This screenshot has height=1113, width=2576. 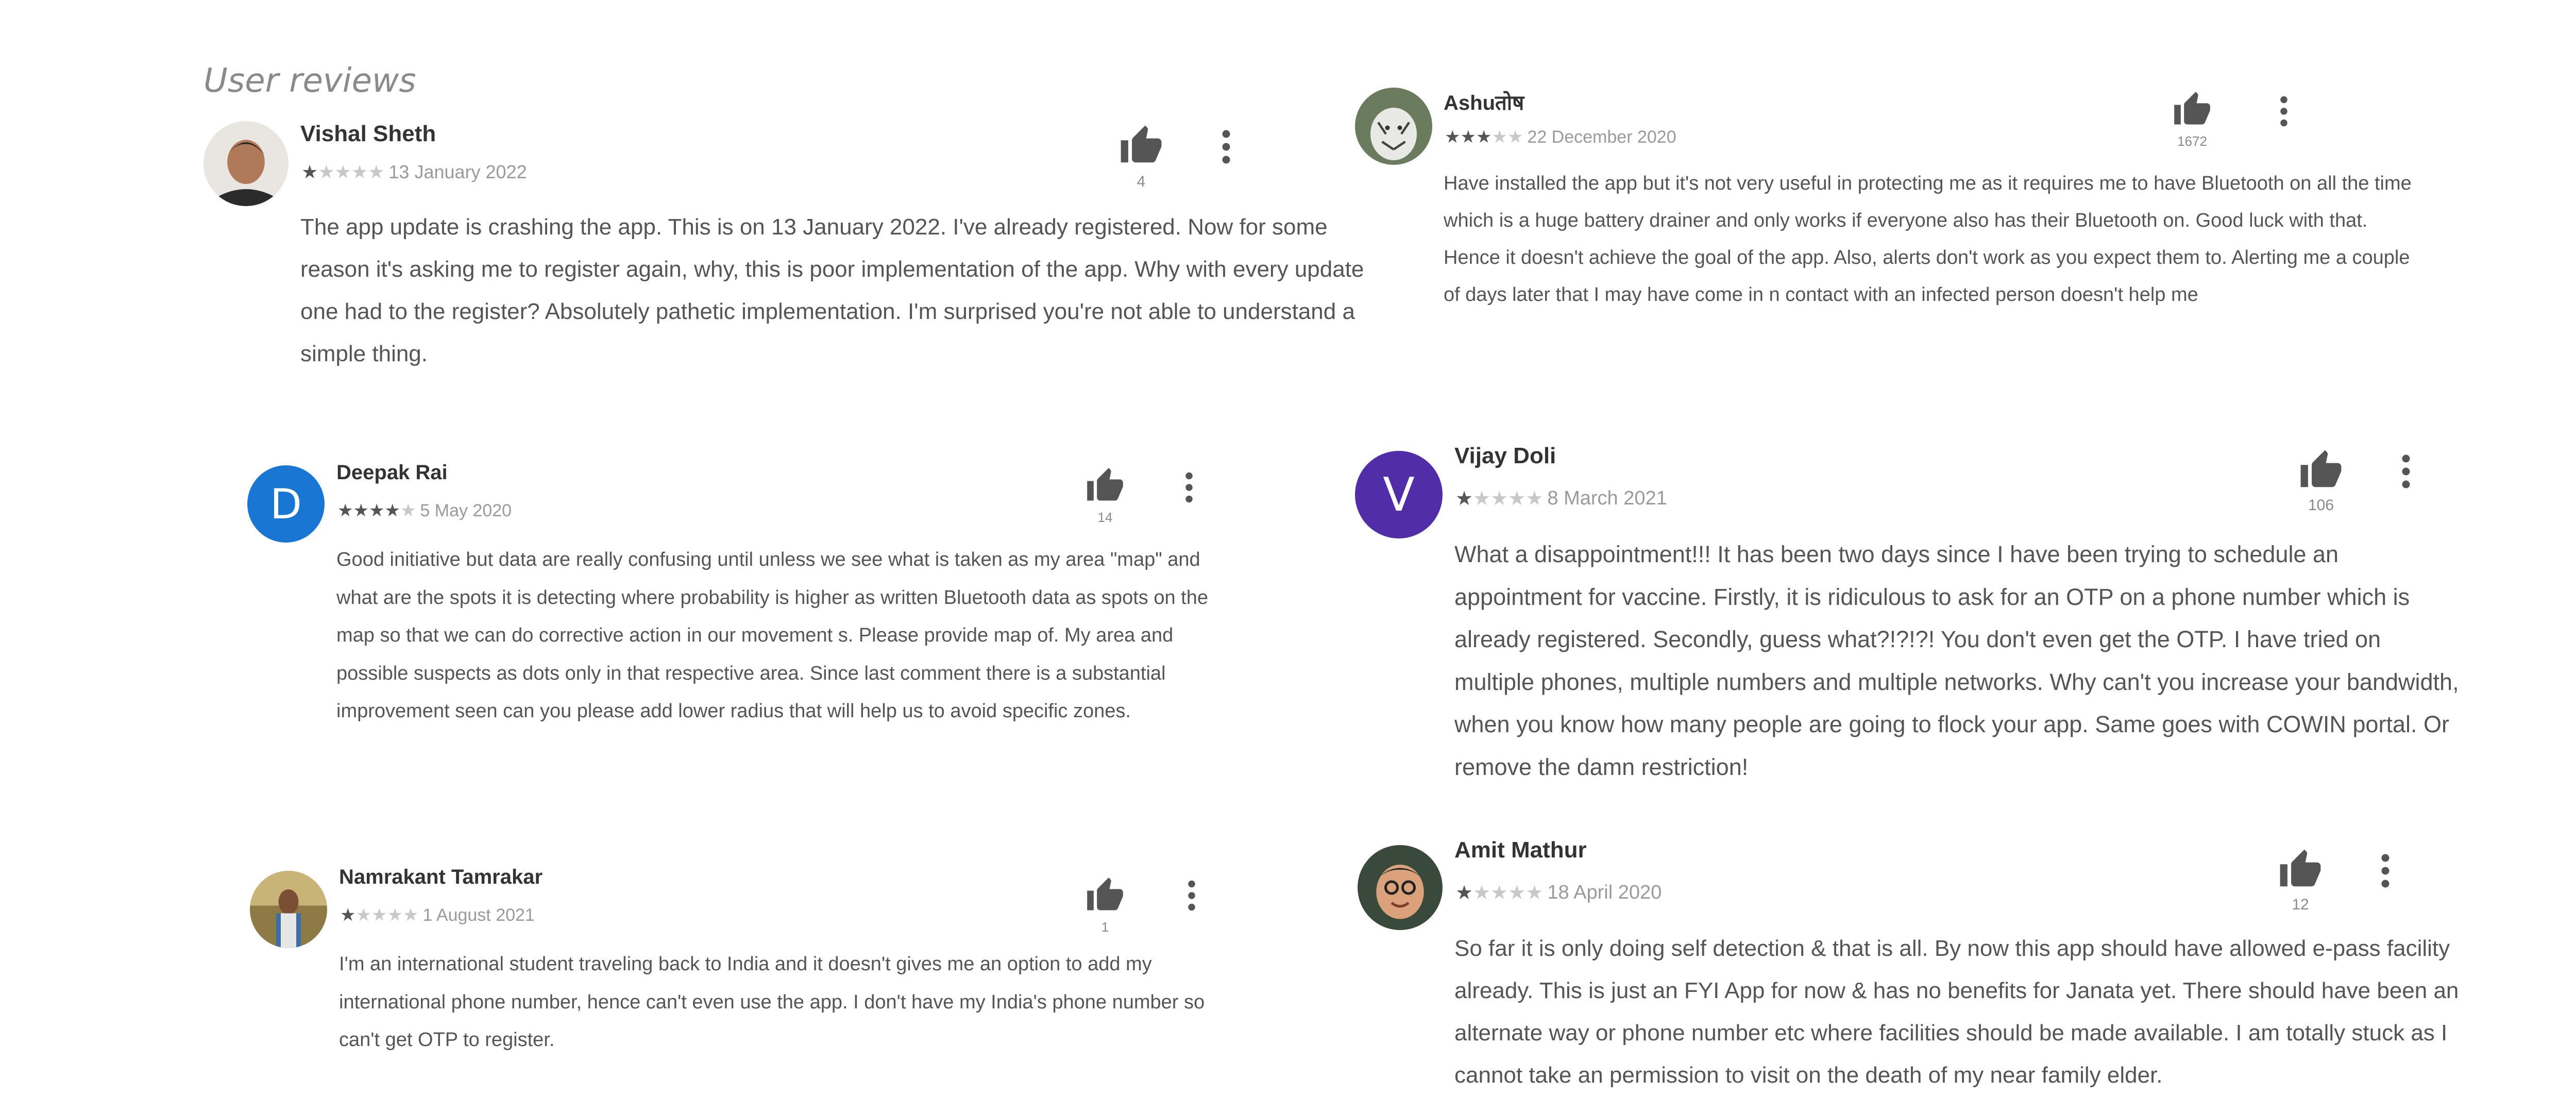 What do you see at coordinates (2192, 141) in the screenshot?
I see `helpful-count: 1672` at bounding box center [2192, 141].